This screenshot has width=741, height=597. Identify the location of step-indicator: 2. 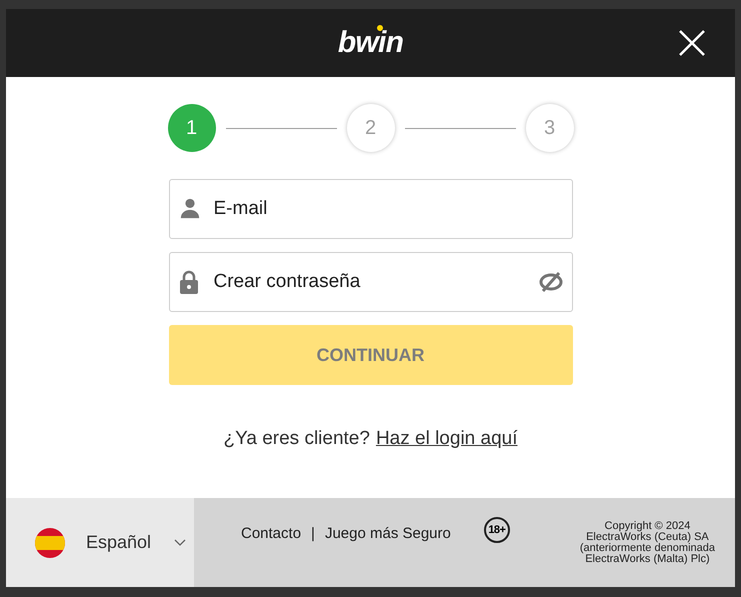
(370, 128).